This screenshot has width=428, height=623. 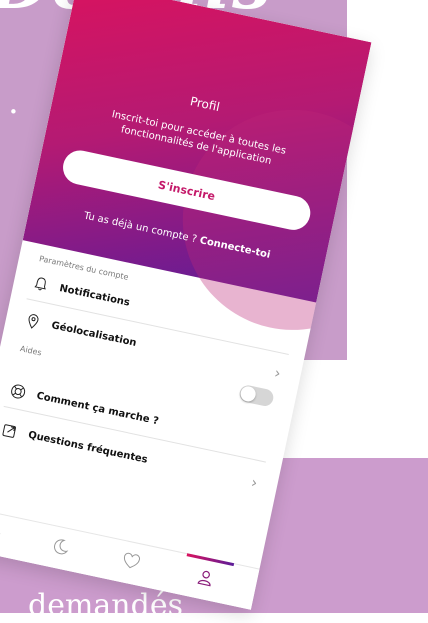 I want to click on background-footer-text: demandés, so click(x=105, y=605).